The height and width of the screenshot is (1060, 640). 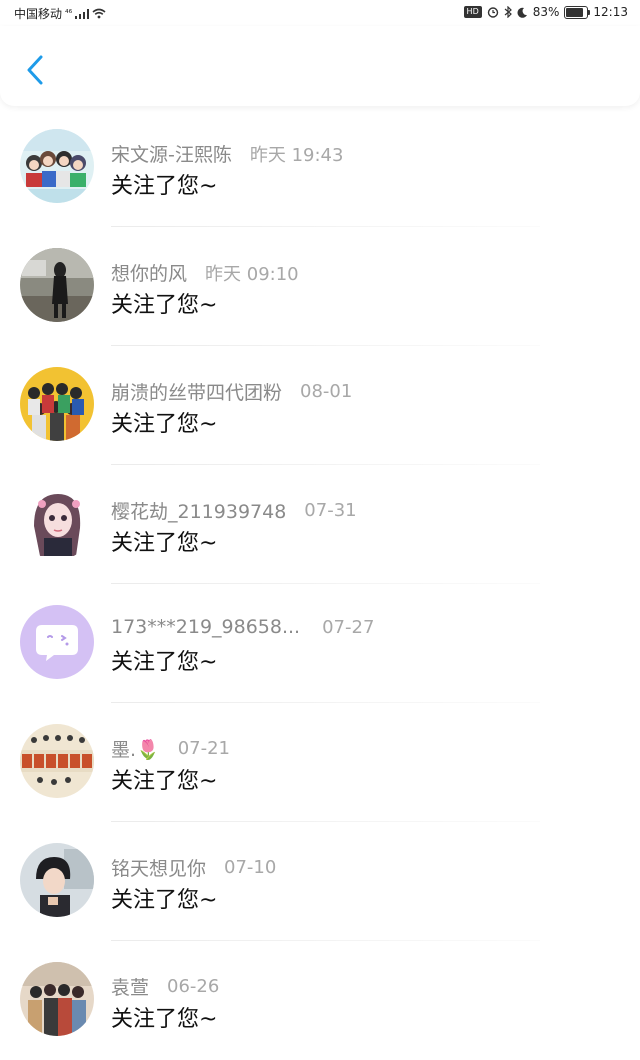 What do you see at coordinates (198, 510) in the screenshot?
I see `user-name: 樱花劫_211939748` at bounding box center [198, 510].